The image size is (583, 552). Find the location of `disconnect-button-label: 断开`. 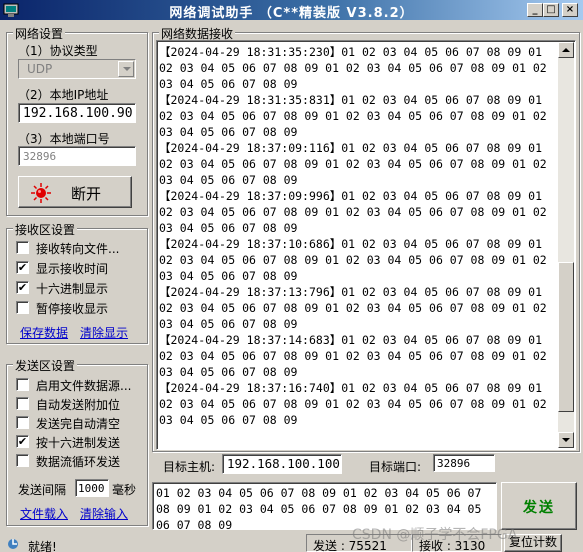

disconnect-button-label: 断开 is located at coordinates (86, 194).